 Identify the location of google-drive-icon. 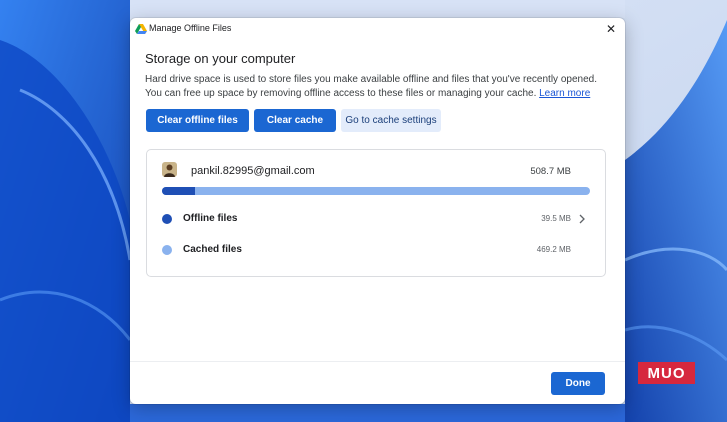
(141, 29).